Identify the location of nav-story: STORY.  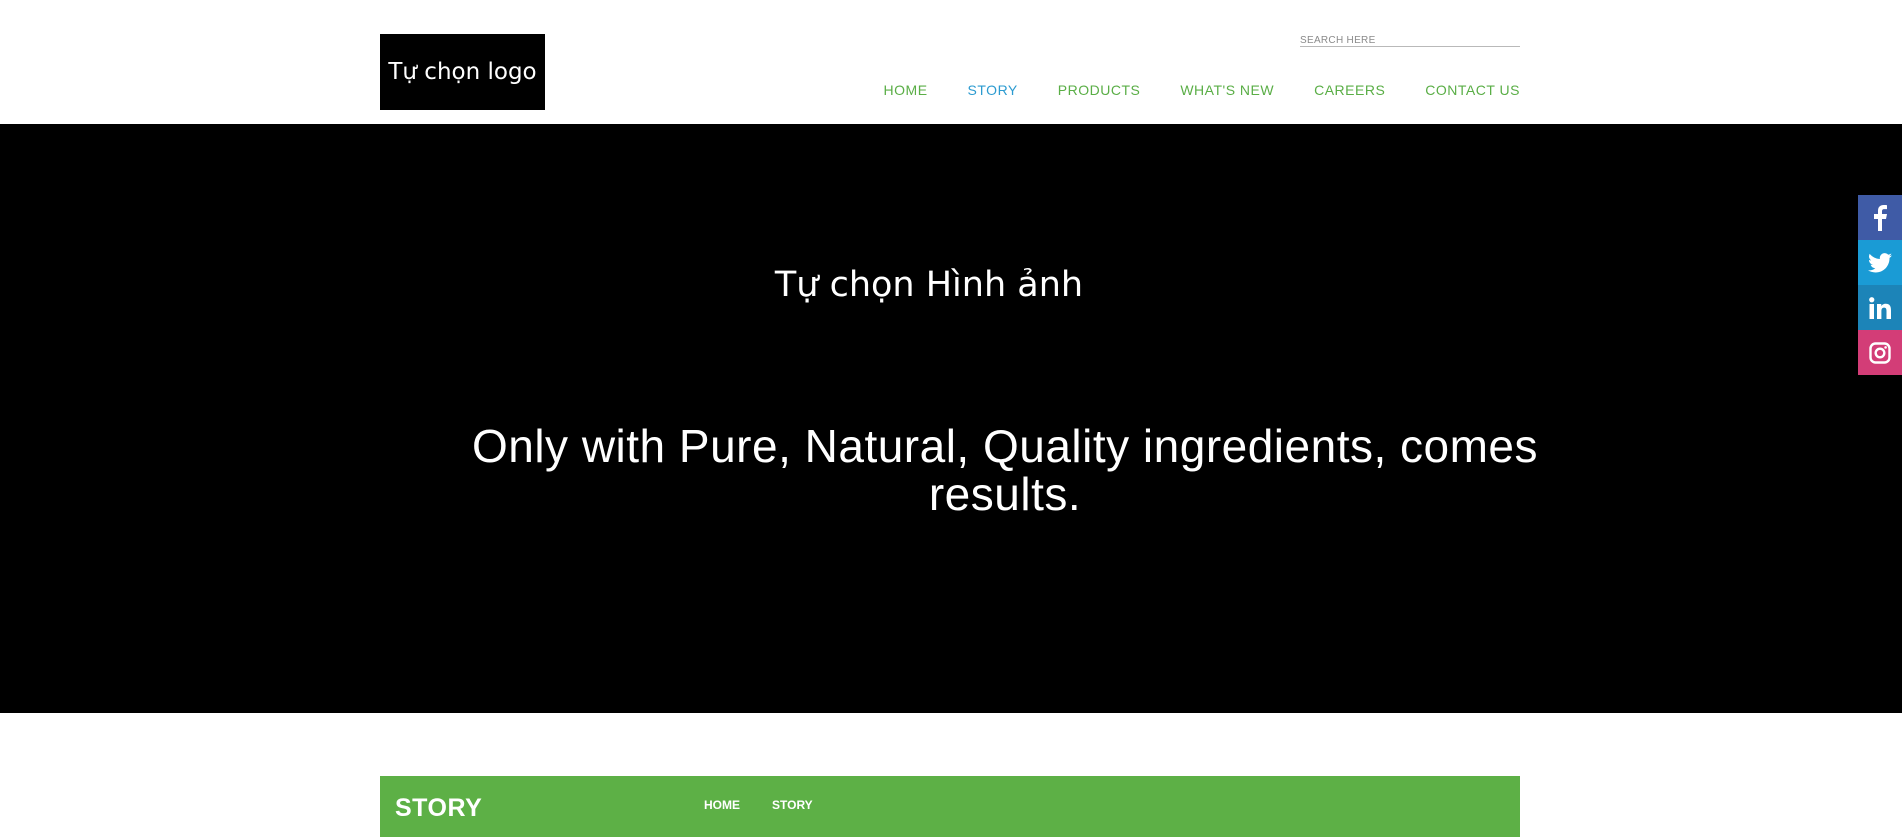
(993, 90).